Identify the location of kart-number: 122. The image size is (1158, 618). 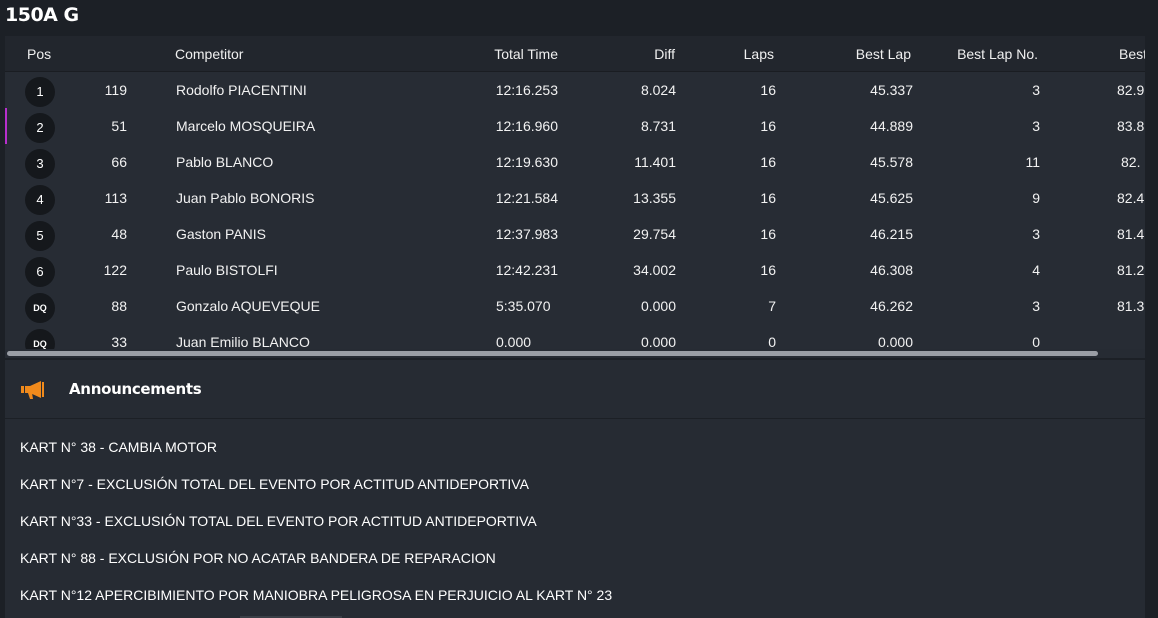
(115, 270).